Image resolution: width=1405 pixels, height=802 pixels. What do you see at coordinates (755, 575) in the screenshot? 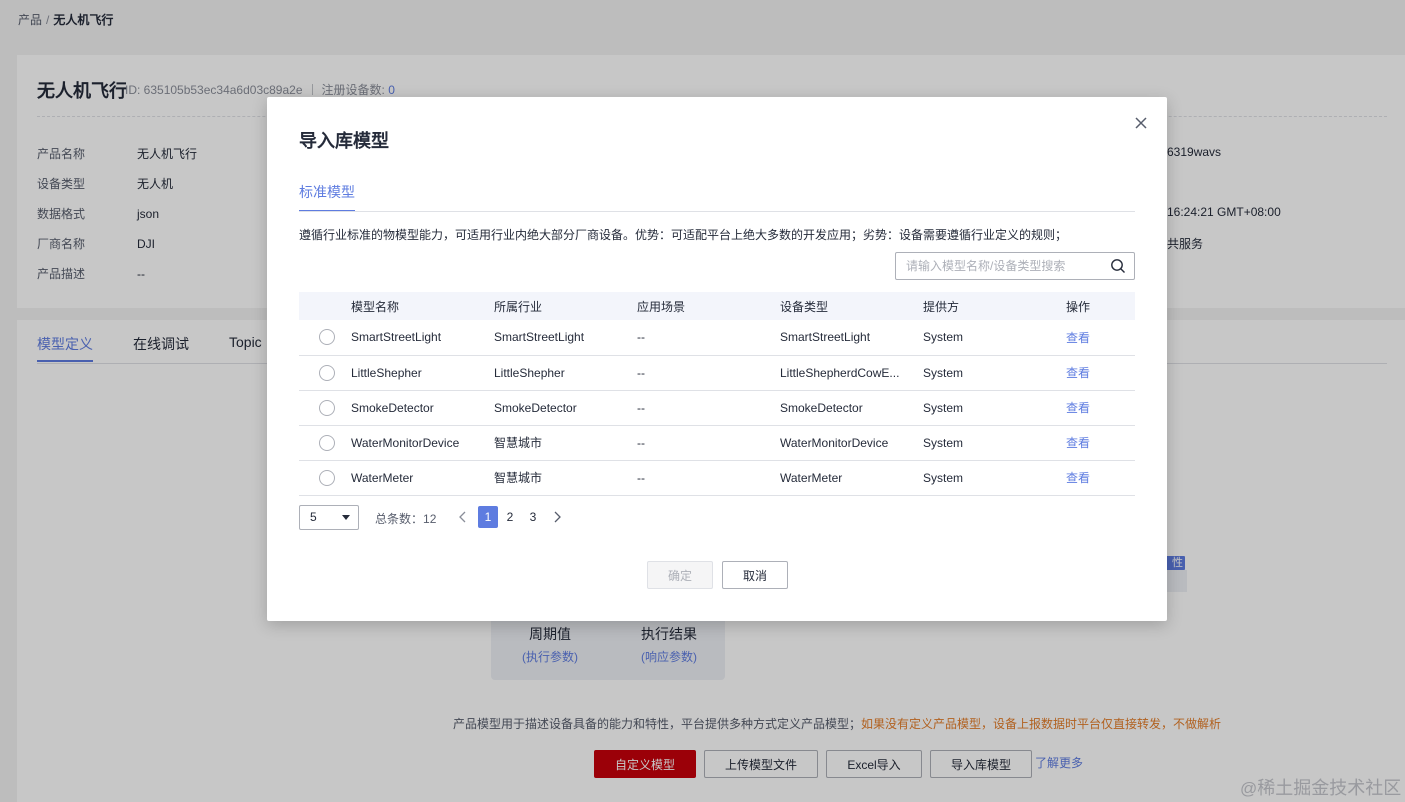
I see `cancel-button: 取消` at bounding box center [755, 575].